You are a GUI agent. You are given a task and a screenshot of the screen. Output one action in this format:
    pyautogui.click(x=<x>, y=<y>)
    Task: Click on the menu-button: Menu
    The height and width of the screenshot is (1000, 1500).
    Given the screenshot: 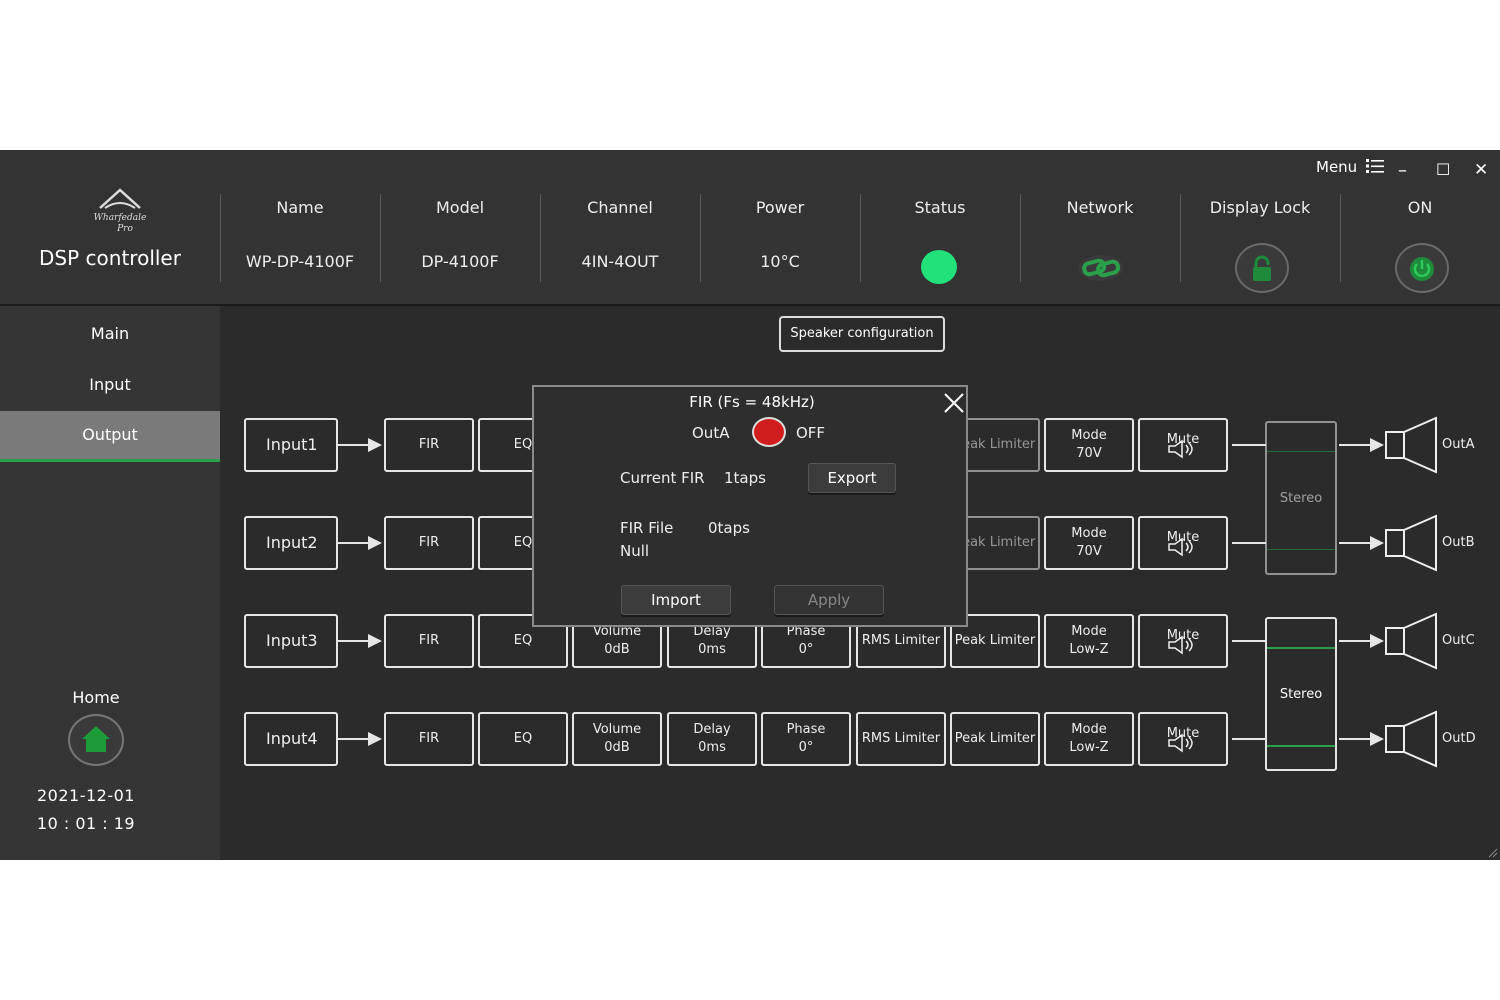 What is the action you would take?
    pyautogui.click(x=1350, y=167)
    